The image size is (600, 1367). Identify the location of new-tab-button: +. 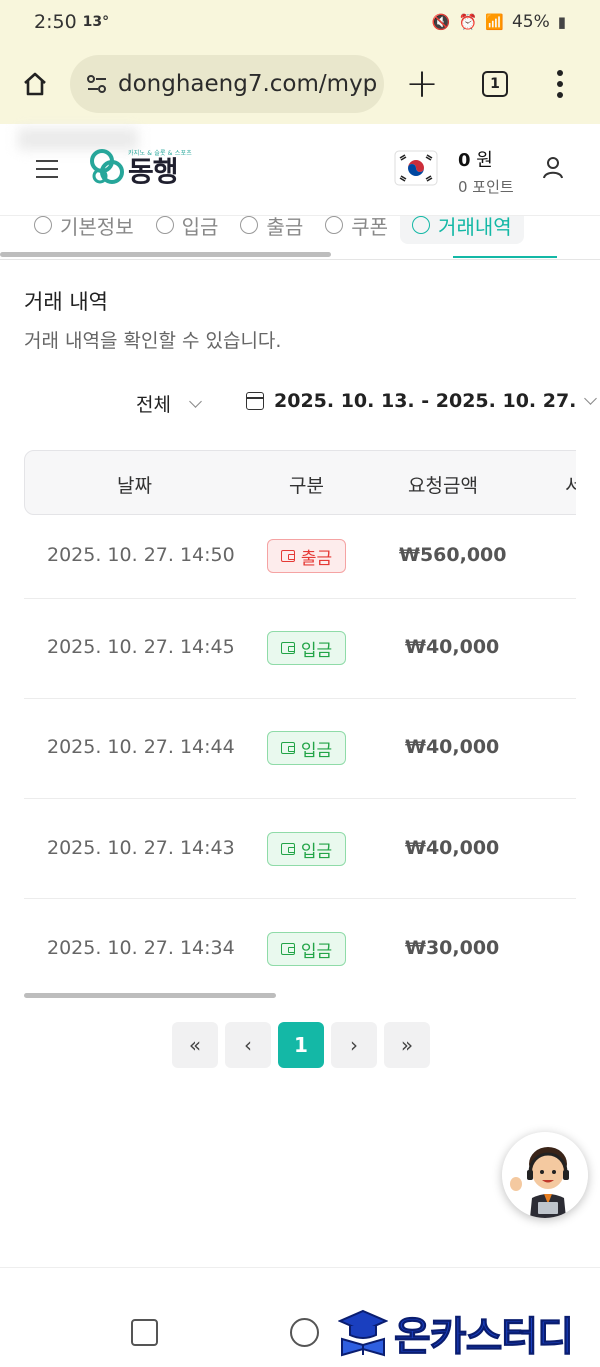
(422, 84).